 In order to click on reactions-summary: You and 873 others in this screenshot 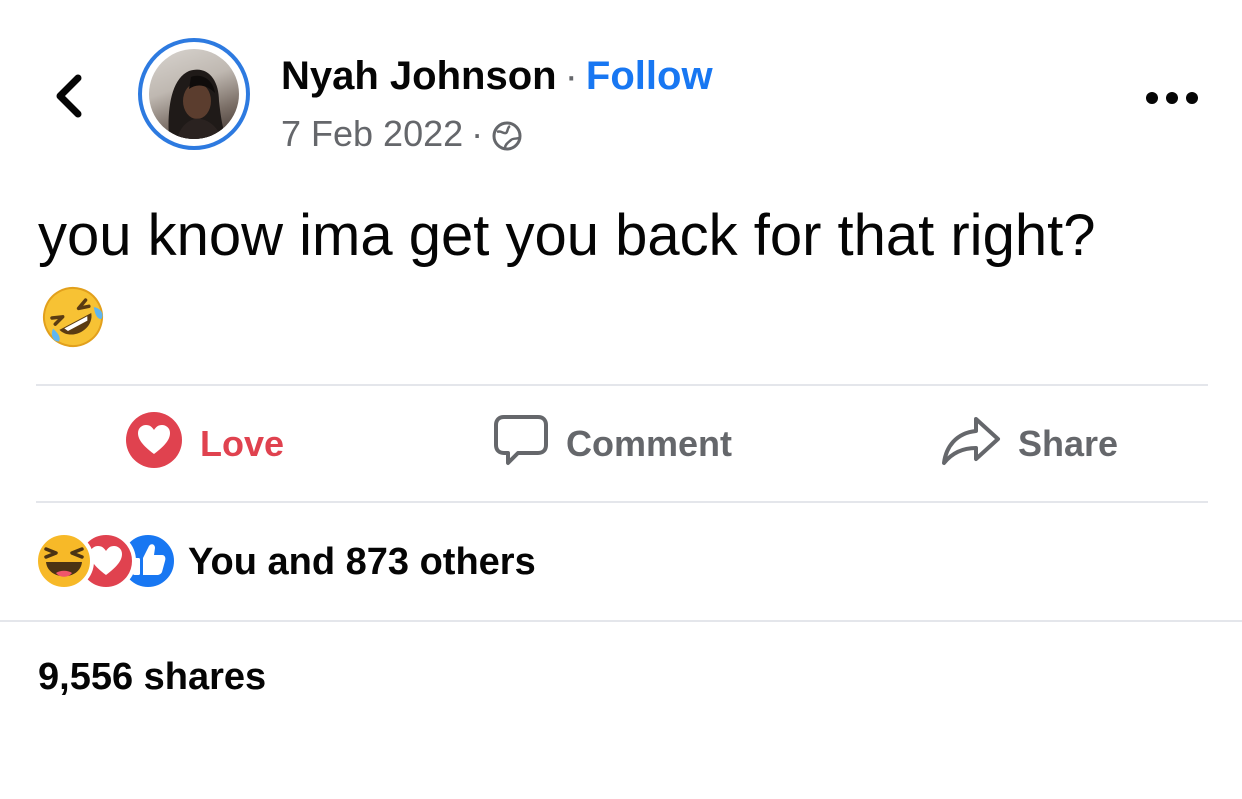, I will do `click(285, 562)`.